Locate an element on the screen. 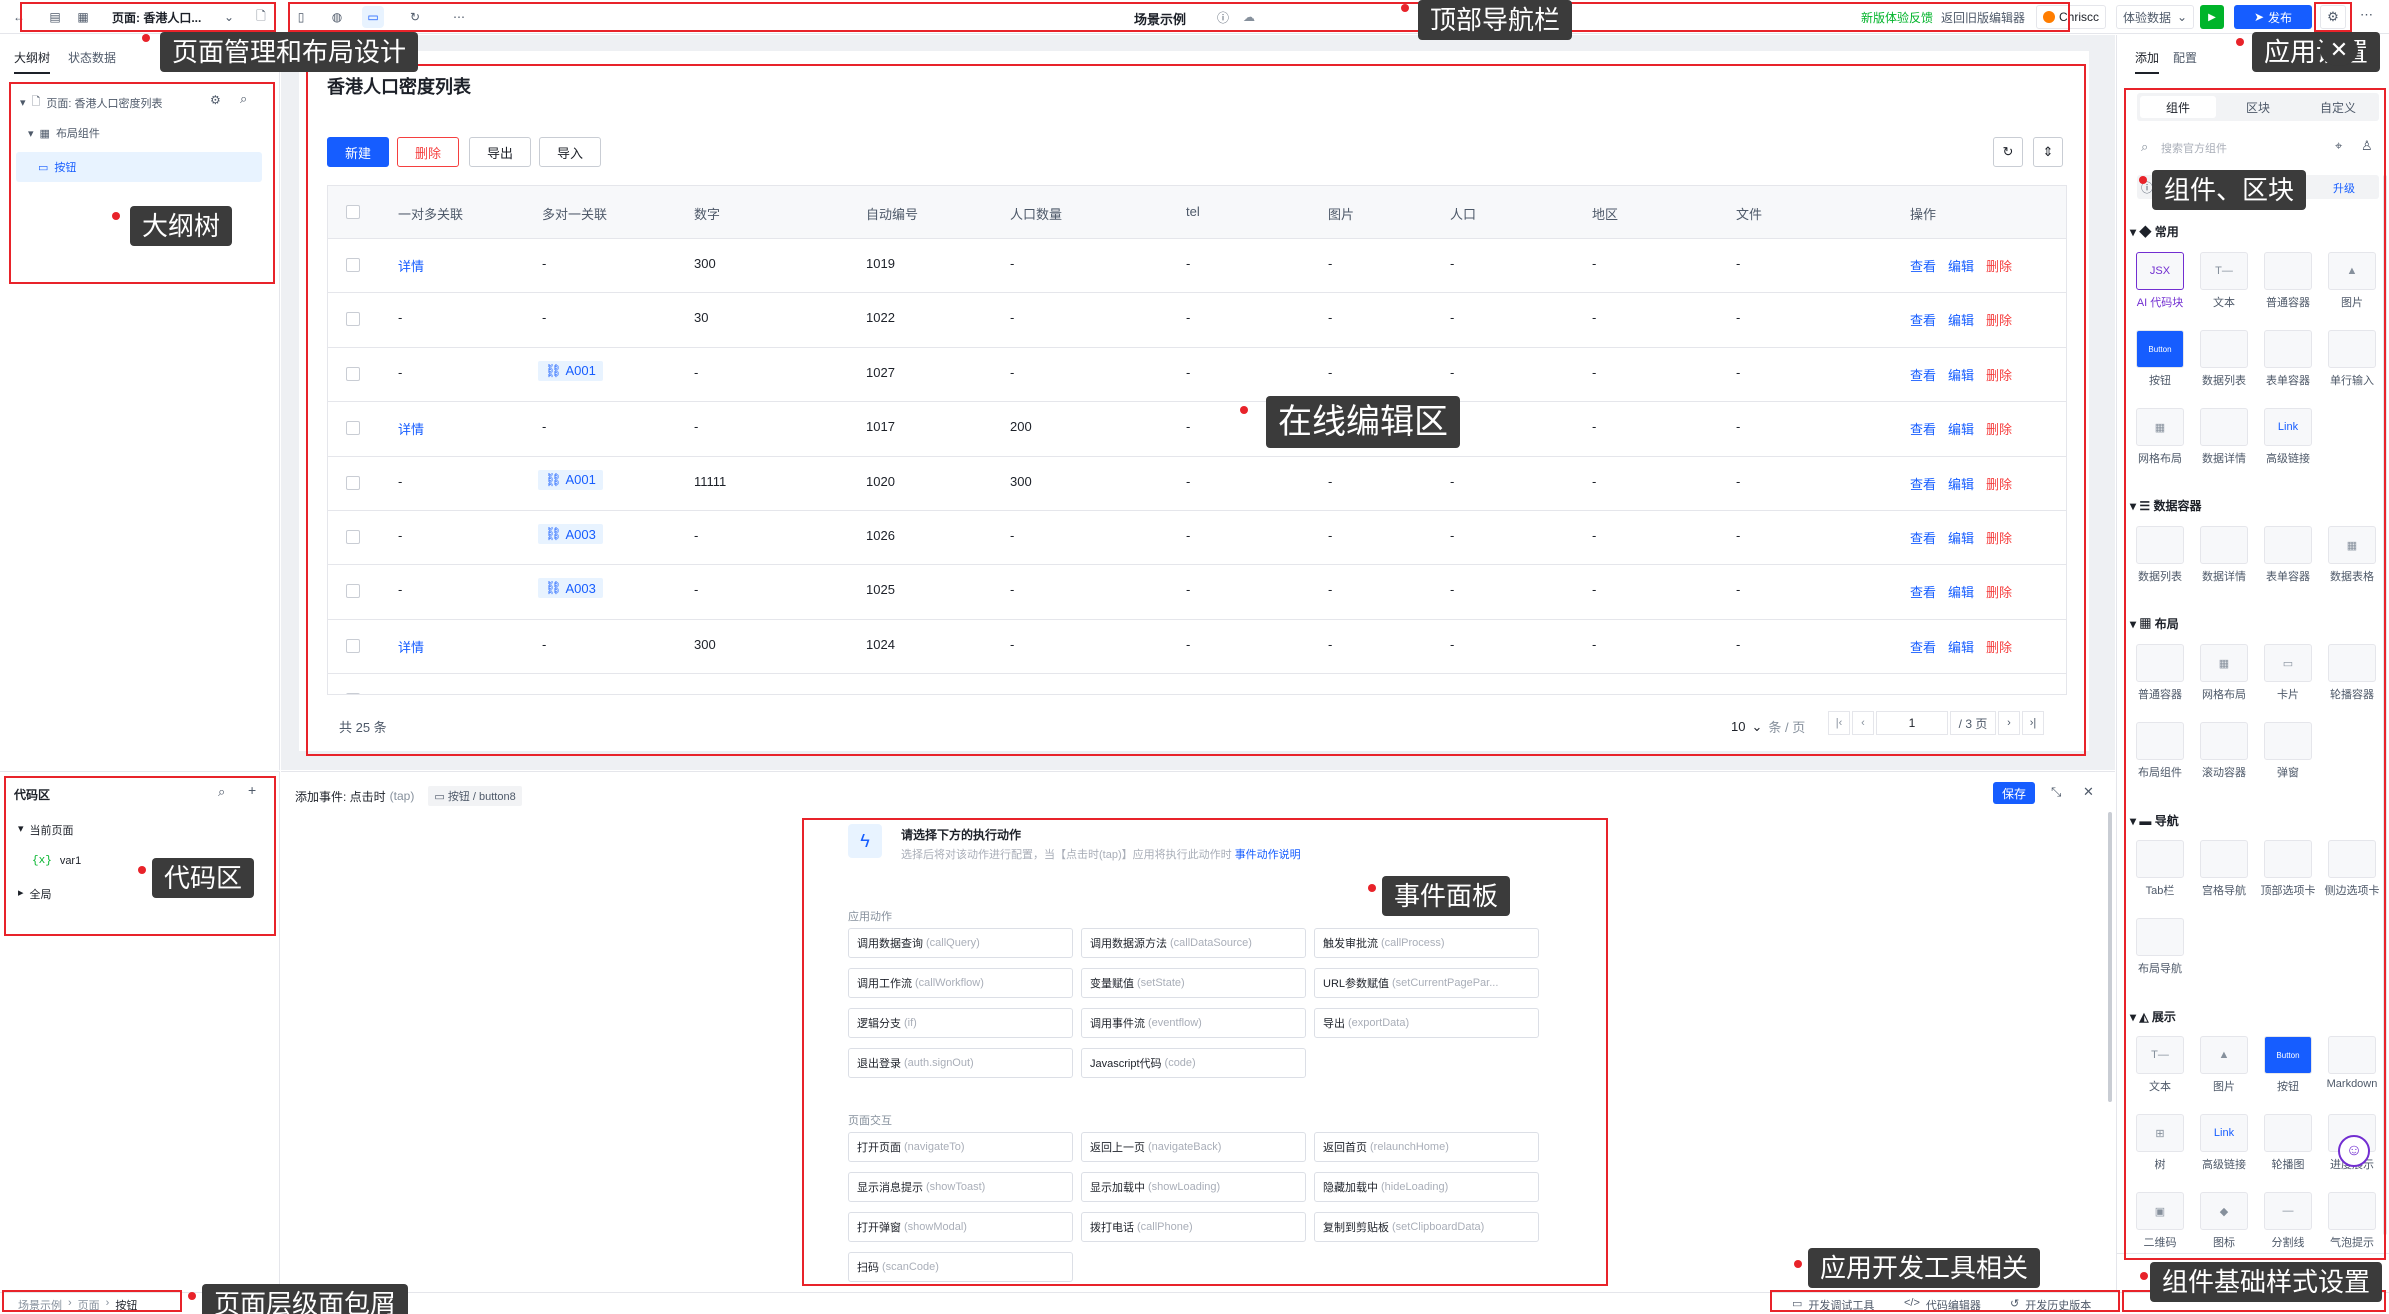  common-item: T— 文本 is located at coordinates (2224, 281).